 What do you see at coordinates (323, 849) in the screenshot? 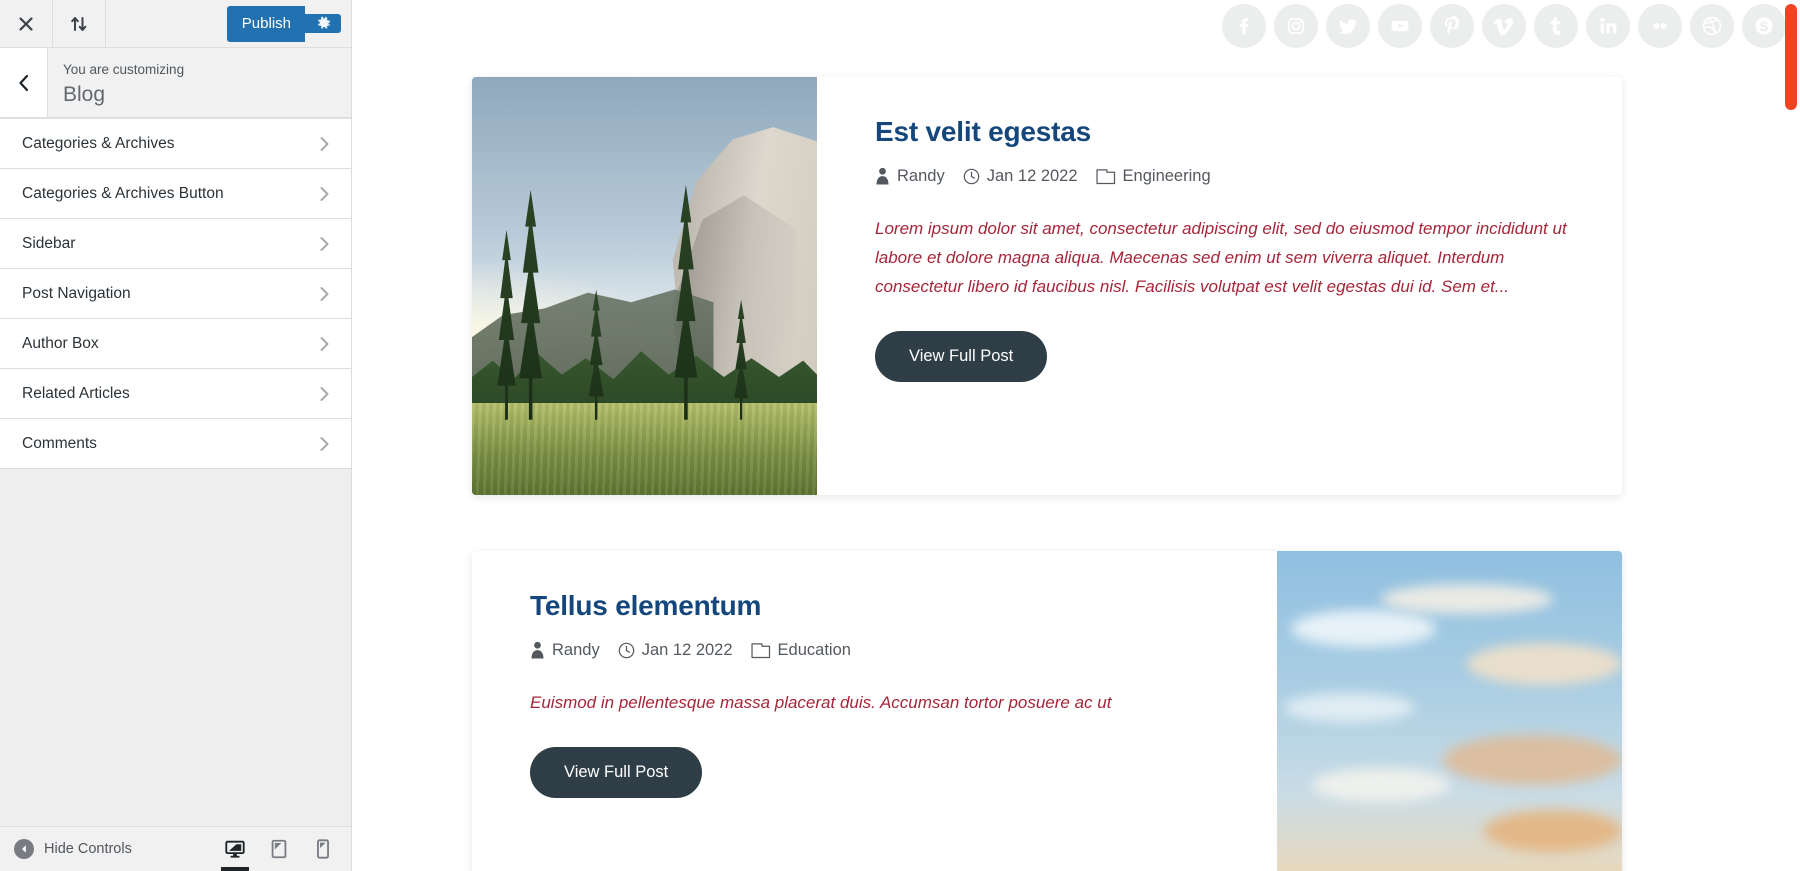
I see `mobile-icon` at bounding box center [323, 849].